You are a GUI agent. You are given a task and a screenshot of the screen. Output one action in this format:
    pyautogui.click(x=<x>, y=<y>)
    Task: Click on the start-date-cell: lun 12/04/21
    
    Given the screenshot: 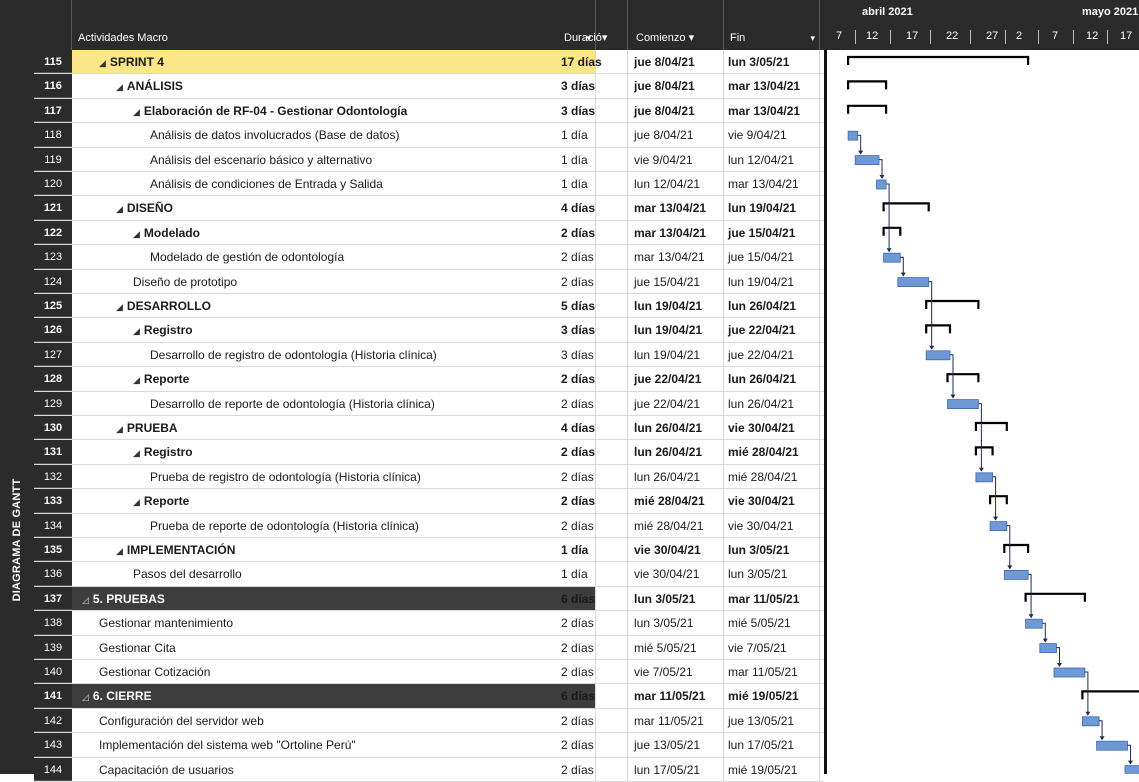 What is the action you would take?
    pyautogui.click(x=677, y=184)
    